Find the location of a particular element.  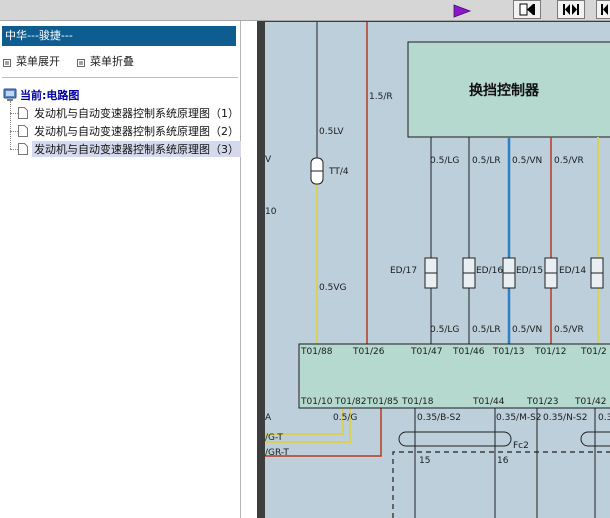

tree-guide-h1 is located at coordinates (14, 113).